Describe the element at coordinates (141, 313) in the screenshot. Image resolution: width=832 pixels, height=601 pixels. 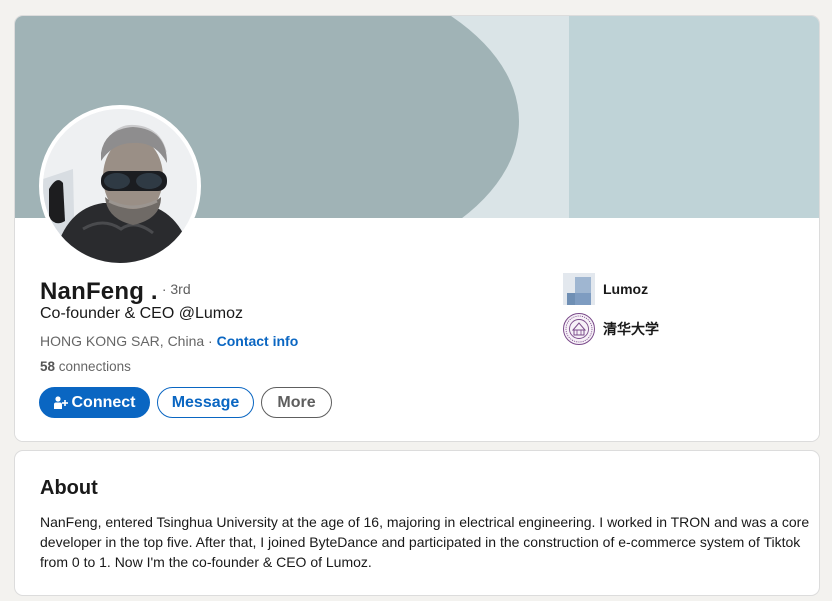
I see `profile-headline: Co-founder & CEO @Lumoz` at that location.